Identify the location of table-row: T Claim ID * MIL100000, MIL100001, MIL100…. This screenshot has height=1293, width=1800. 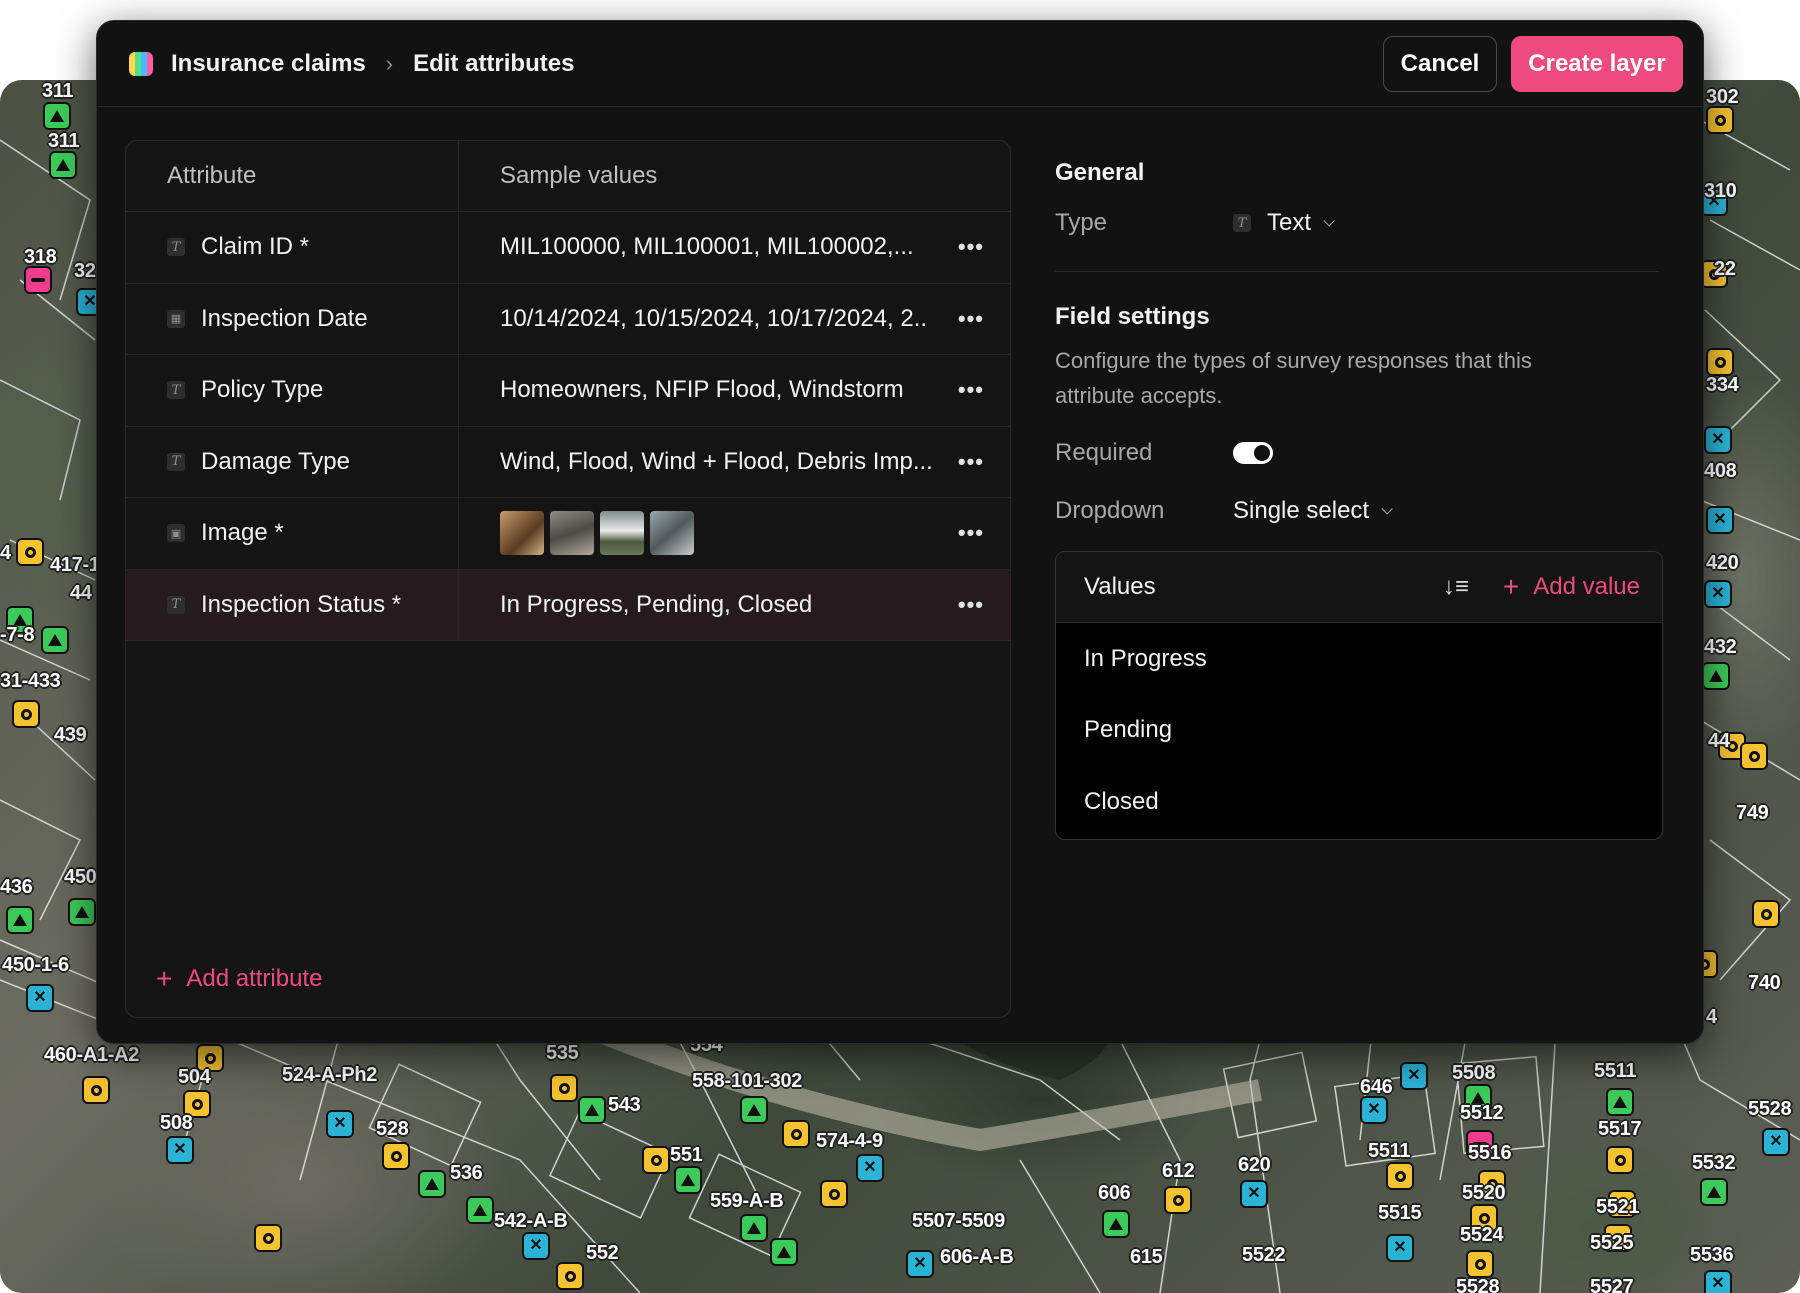
(568, 248).